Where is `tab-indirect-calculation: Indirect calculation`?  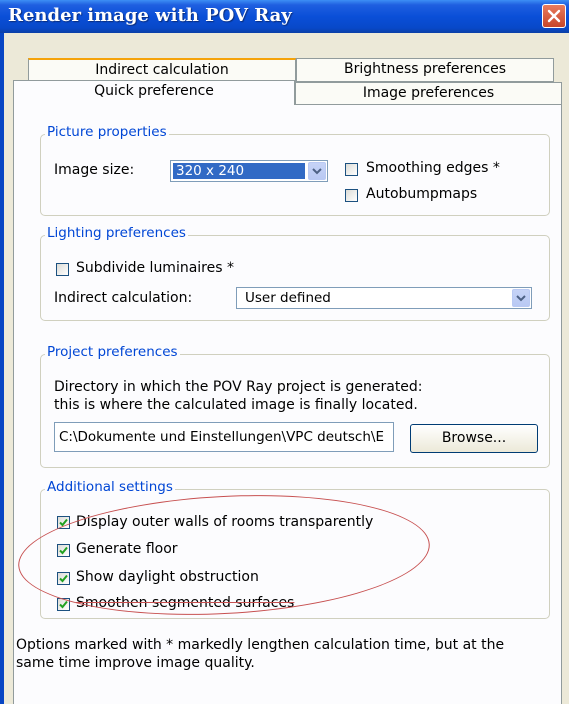
tab-indirect-calculation: Indirect calculation is located at coordinates (162, 70).